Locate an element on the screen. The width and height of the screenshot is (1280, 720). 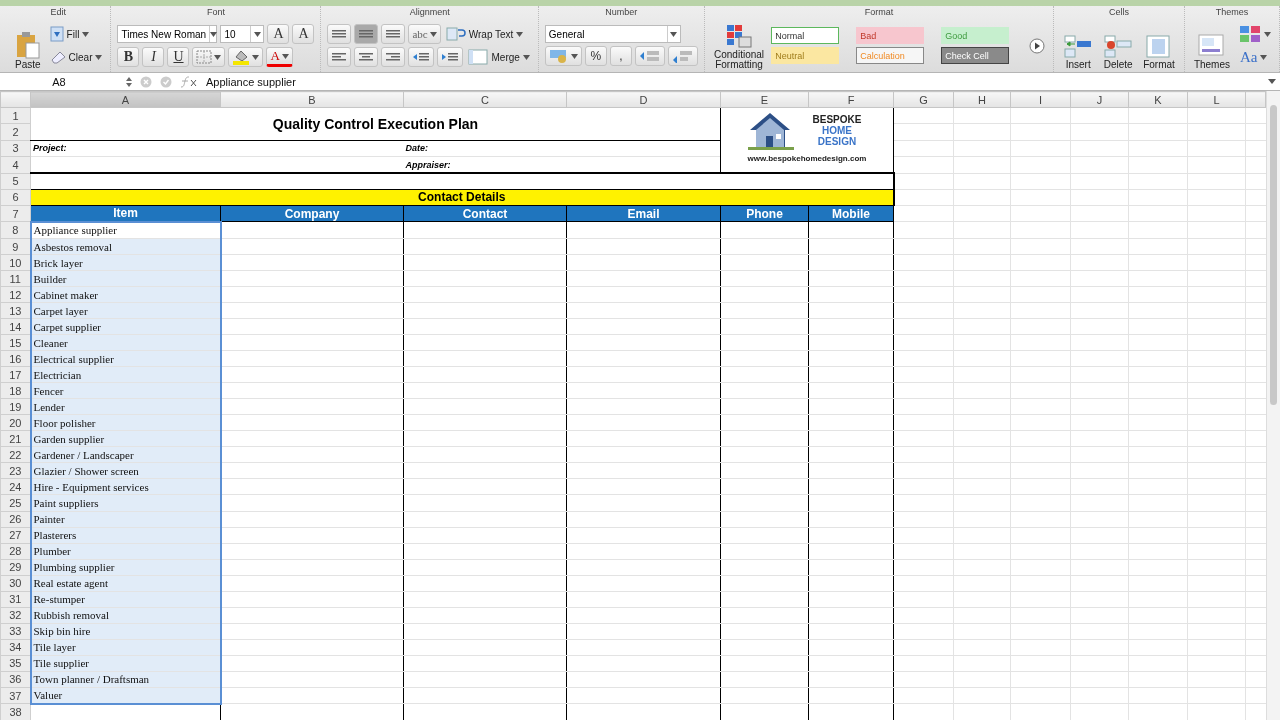
borders-button is located at coordinates (209, 57).